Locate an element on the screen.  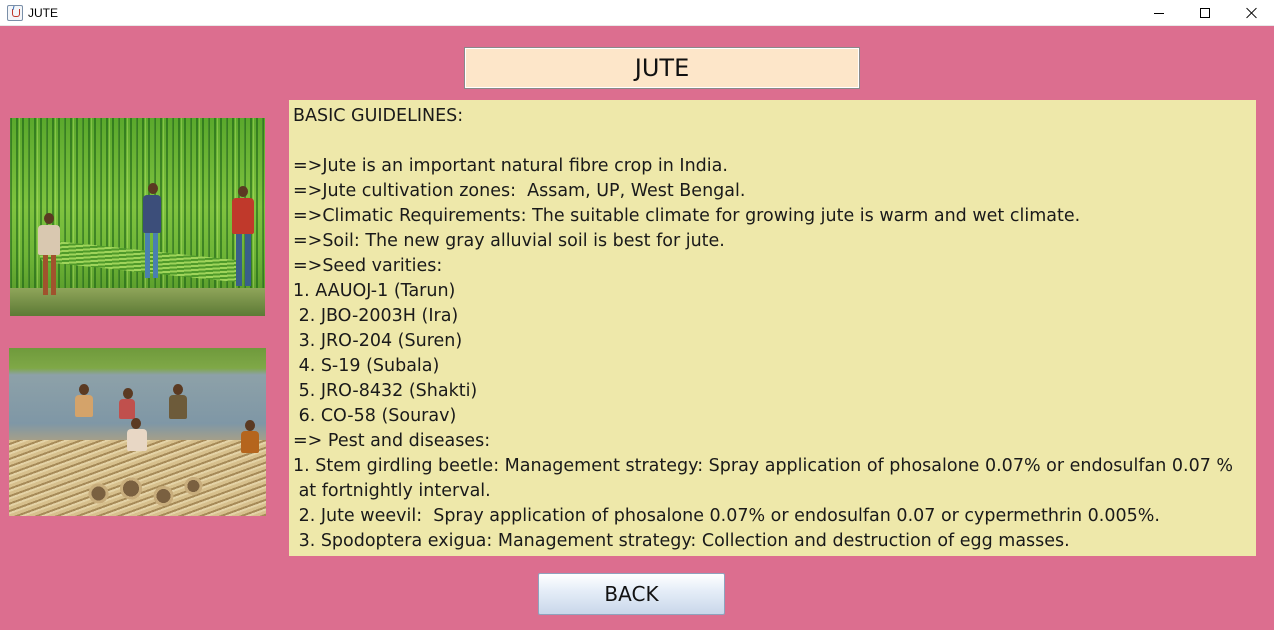
guideline-line: 4. S-19 (Subala) is located at coordinates (366, 366).